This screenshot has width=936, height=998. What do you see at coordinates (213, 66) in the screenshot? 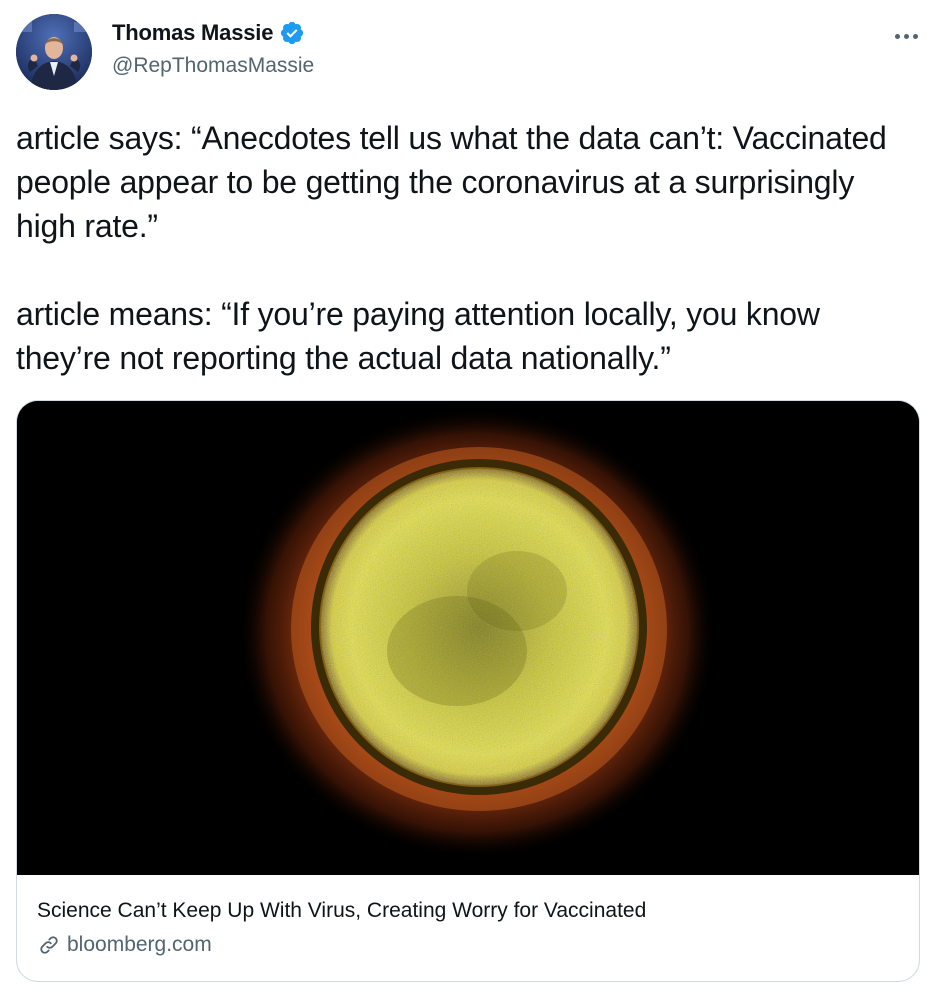
I see `author-handle: @RepThomasMassie` at bounding box center [213, 66].